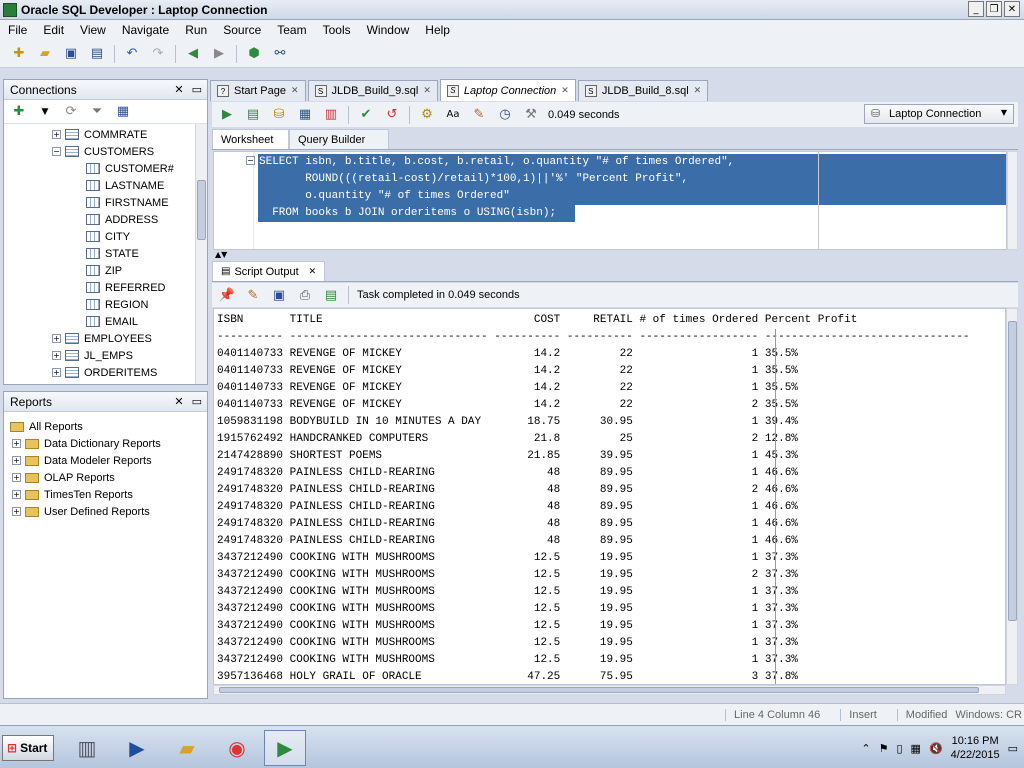  Describe the element at coordinates (269, 271) in the screenshot. I see `tab-script-output: ▤ Script Output ✕` at that location.